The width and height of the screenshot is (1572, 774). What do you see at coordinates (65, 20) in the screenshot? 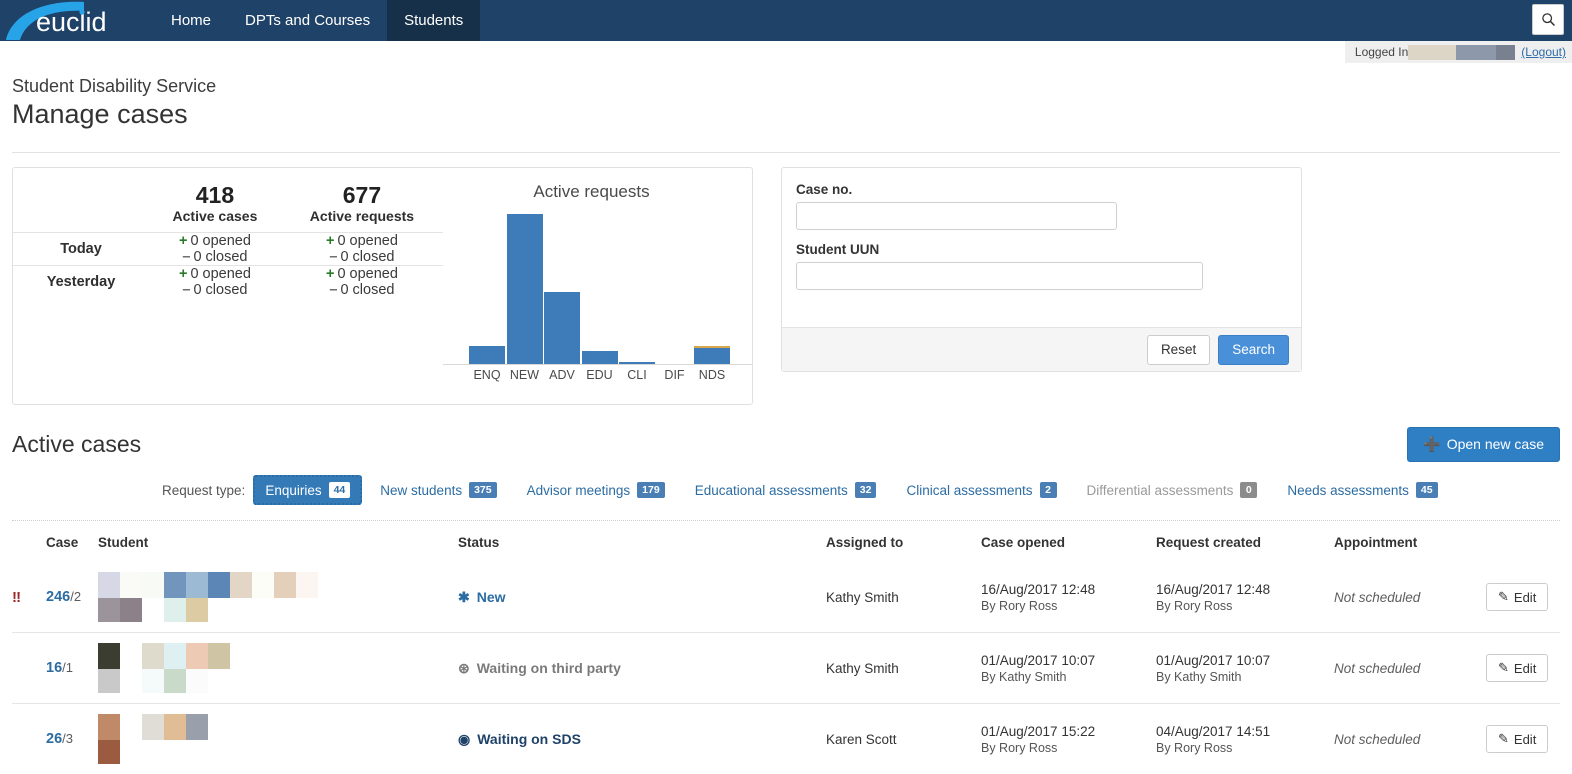
I see `euclid-logo: euclid` at bounding box center [65, 20].